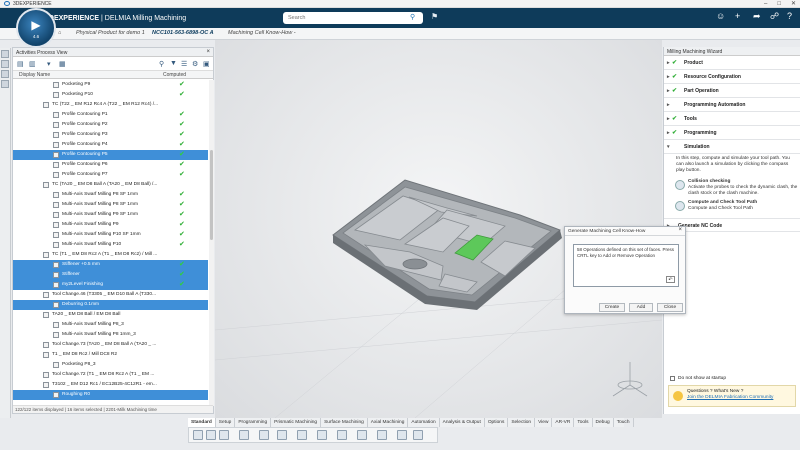  What do you see at coordinates (630, 379) in the screenshot?
I see `axis-triad-icon` at bounding box center [630, 379].